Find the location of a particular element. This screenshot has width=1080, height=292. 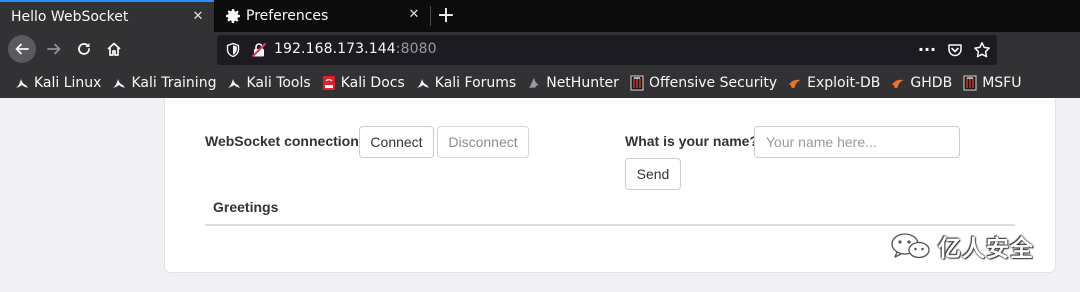

bookmark-nethunter: NetHunter is located at coordinates (572, 83).